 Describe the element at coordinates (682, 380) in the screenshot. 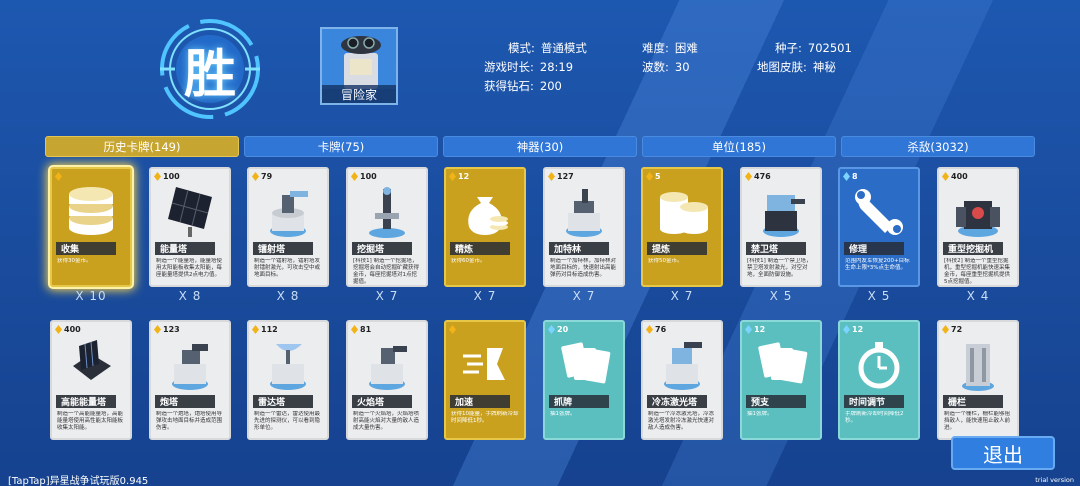

I see `card-17: 76 冷冻激光塔 制造一个冷冻激光塔，冷冻激光塔发射冷冻激光快速对敌人造成伤害。` at that location.